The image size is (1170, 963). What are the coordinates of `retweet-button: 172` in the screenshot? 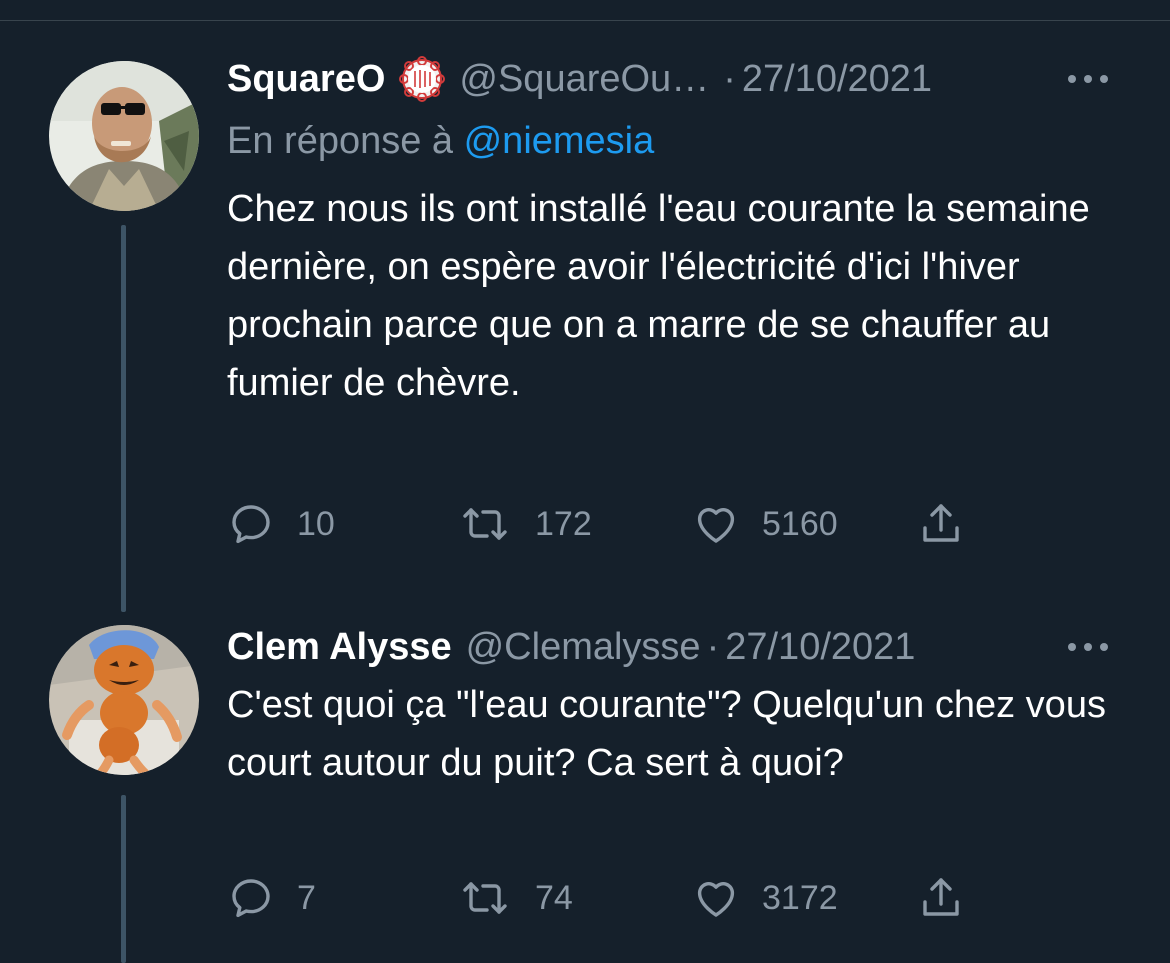 It's located at (524, 524).